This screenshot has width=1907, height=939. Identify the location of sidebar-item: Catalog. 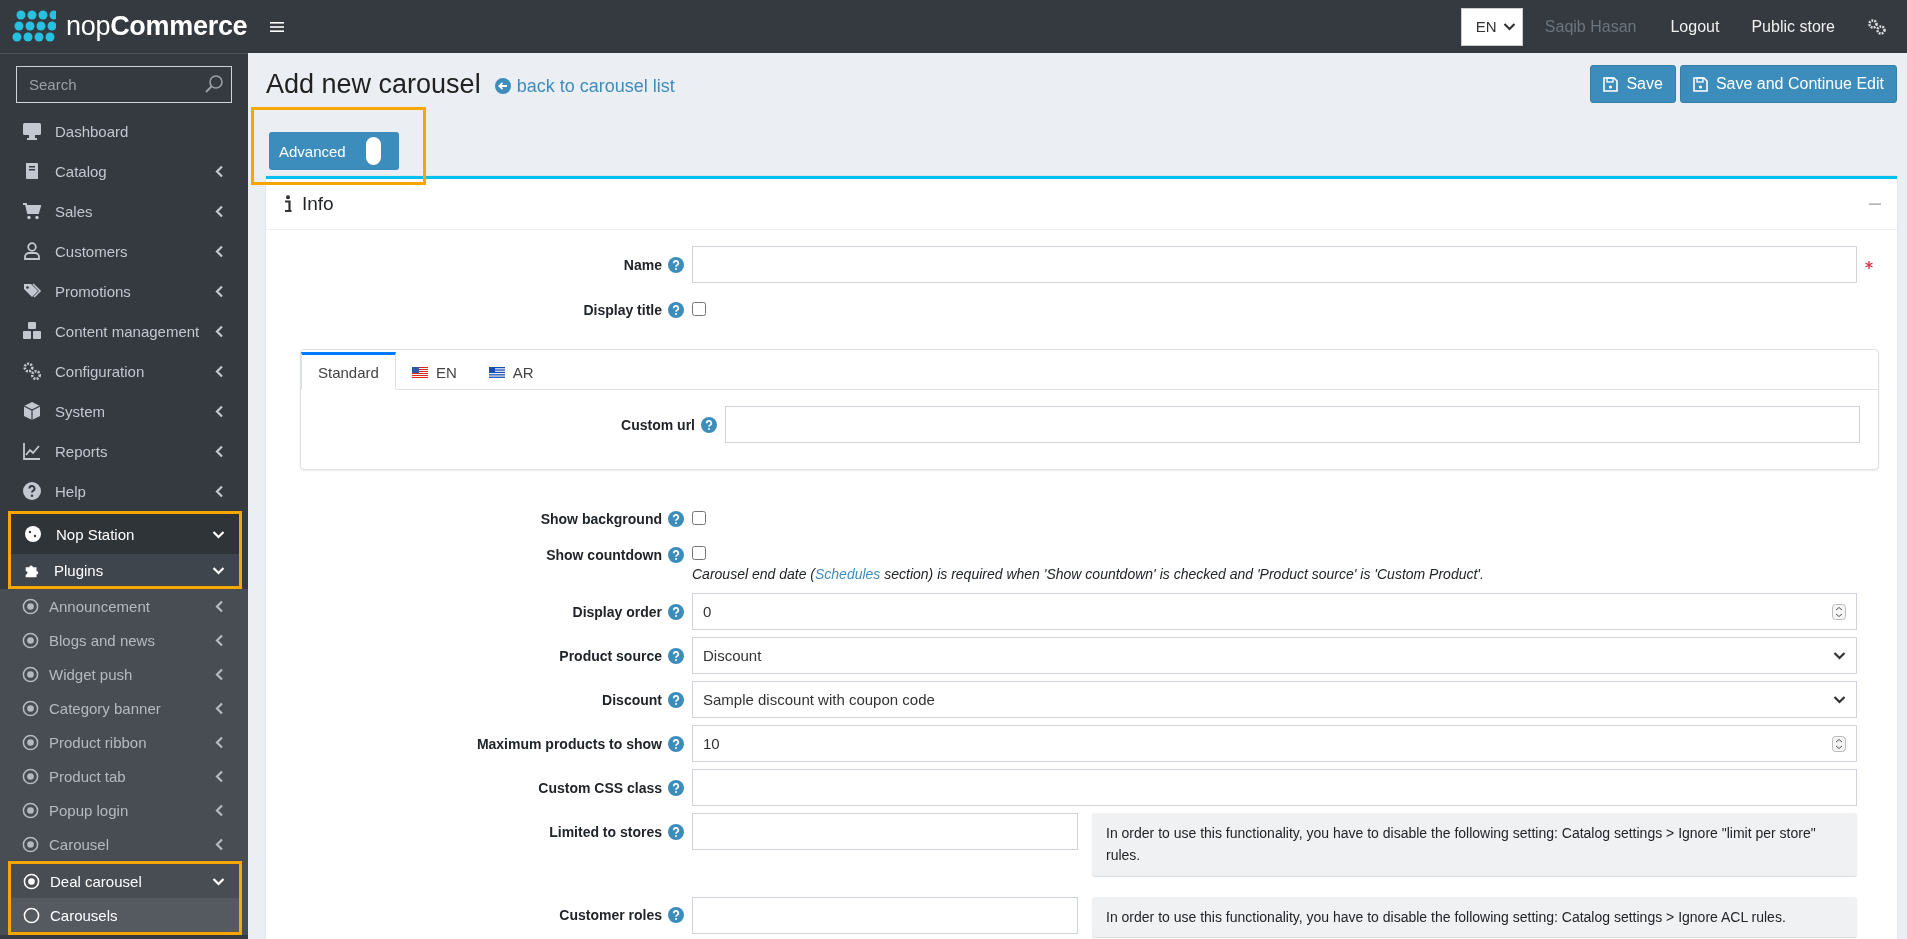
(124, 171).